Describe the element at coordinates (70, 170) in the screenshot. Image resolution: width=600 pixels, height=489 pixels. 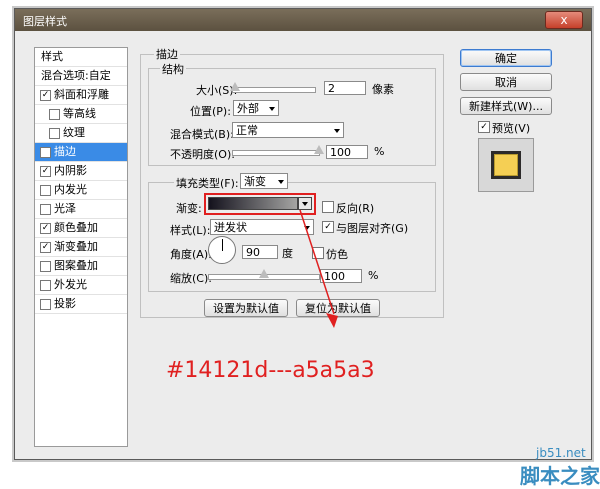
I see `style-list-label: 内阴影` at that location.